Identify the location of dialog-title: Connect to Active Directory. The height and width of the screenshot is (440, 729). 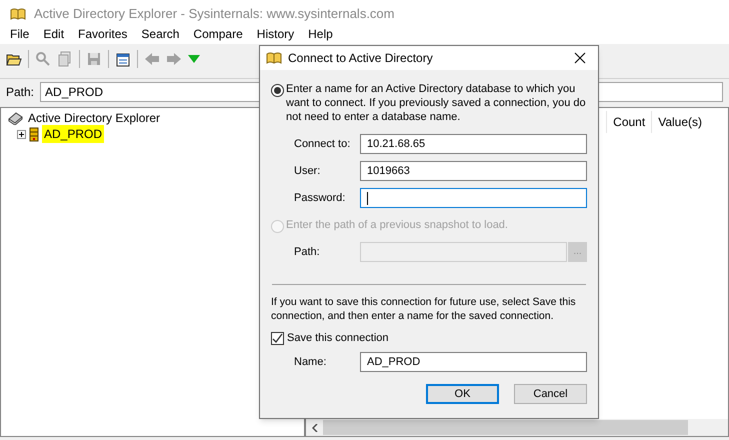
(361, 58).